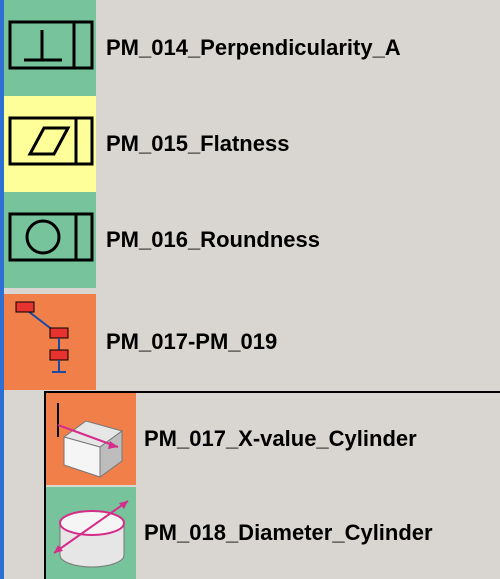 The width and height of the screenshot is (500, 579). I want to click on item-label: PM_017-PM_019, so click(192, 341).